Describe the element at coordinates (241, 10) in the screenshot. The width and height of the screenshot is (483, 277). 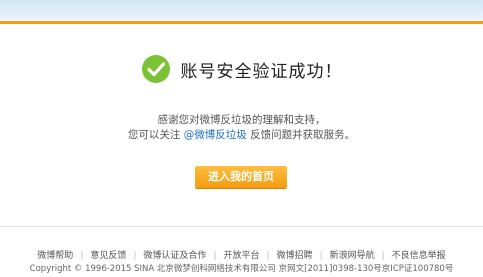
I see `header-band` at that location.